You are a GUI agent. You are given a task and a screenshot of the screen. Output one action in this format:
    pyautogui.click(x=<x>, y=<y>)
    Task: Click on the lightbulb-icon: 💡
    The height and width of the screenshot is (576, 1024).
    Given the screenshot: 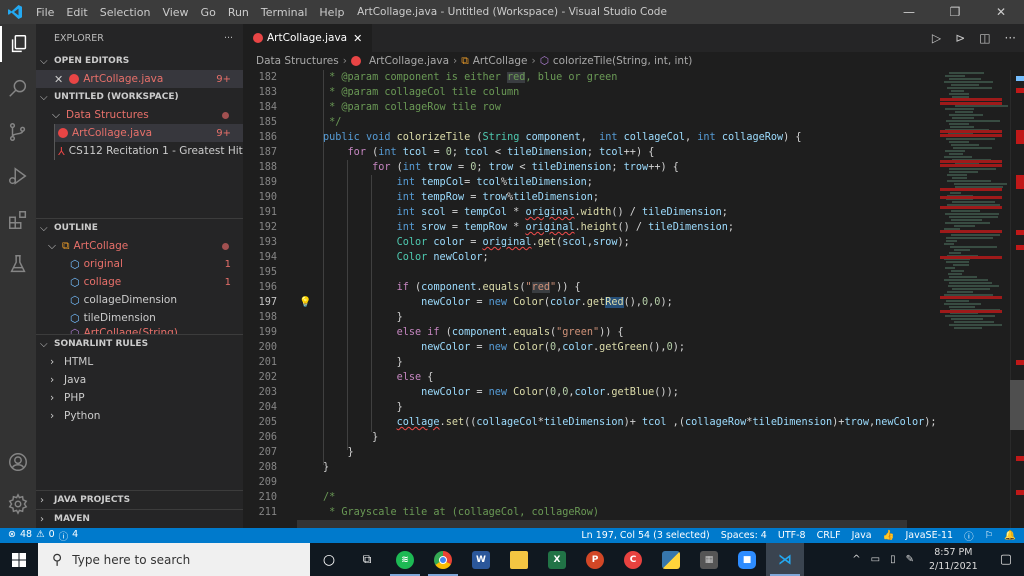 What is the action you would take?
    pyautogui.click(x=305, y=302)
    